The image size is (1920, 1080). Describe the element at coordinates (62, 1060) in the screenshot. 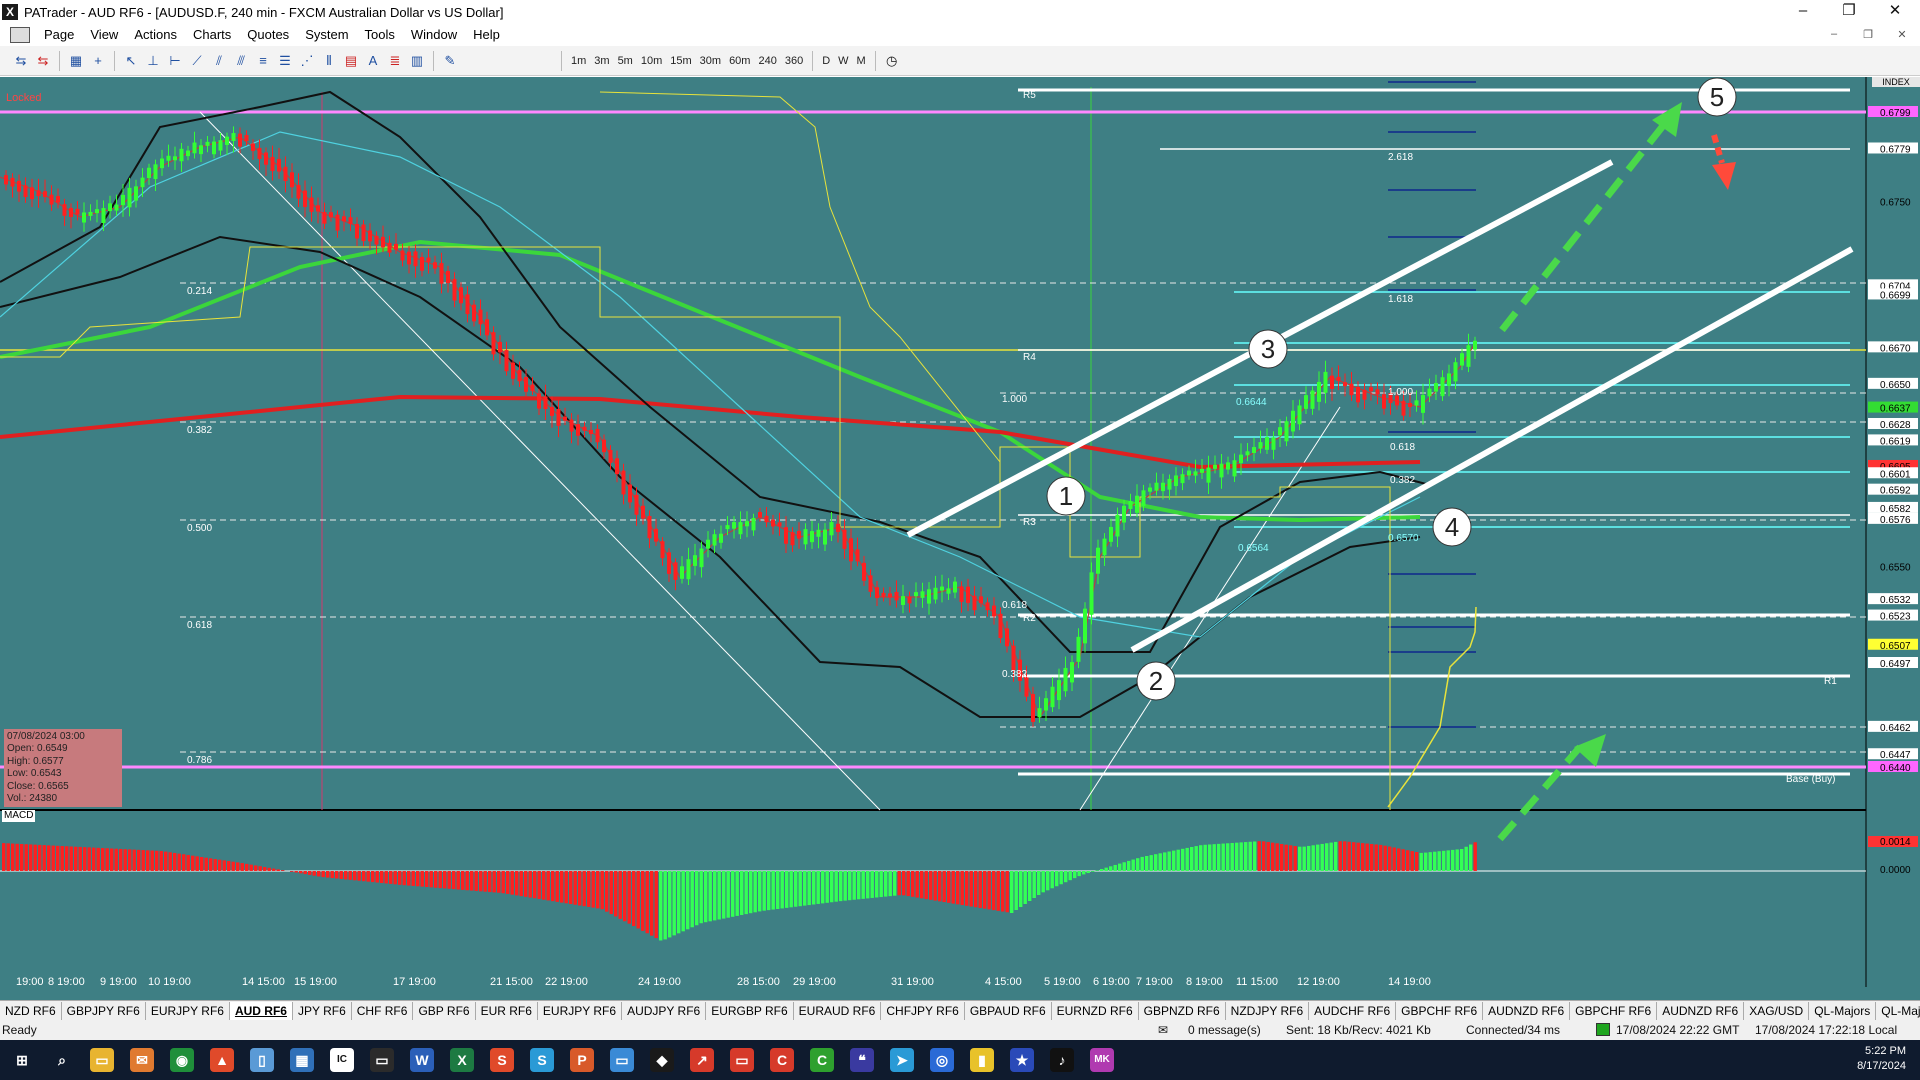

I see `search-icon: ⌕` at that location.